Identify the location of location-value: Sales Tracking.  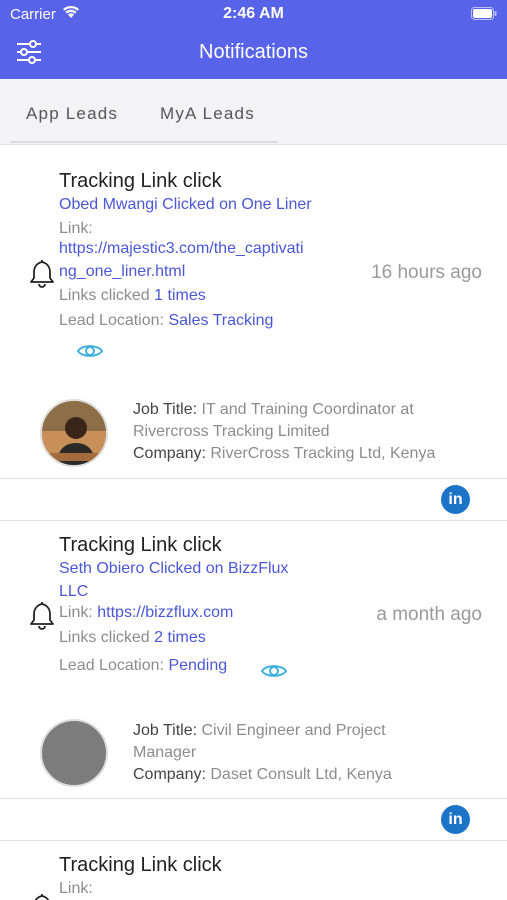
(221, 320).